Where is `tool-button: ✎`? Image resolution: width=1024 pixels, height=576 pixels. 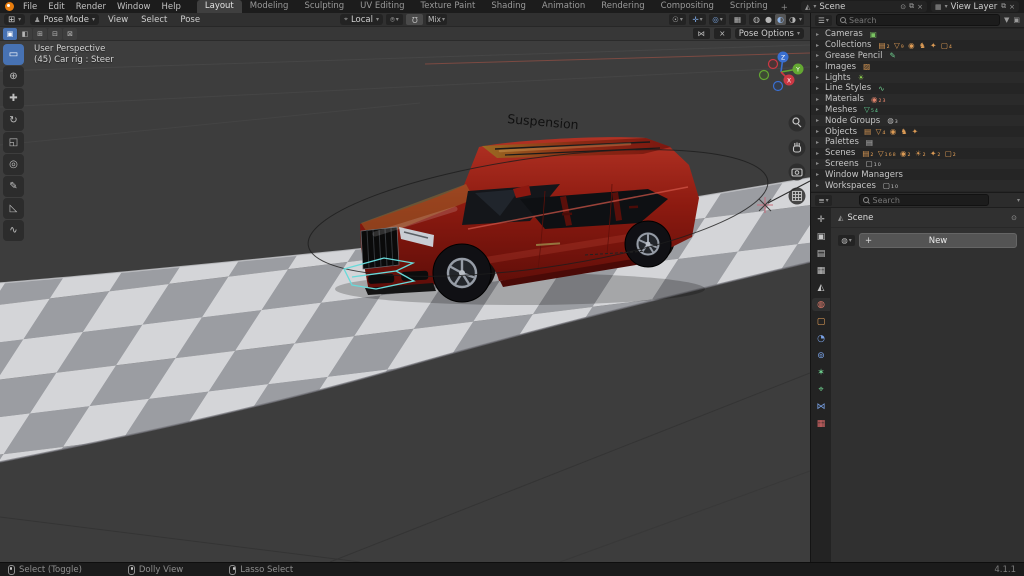 tool-button: ✎ is located at coordinates (13, 186).